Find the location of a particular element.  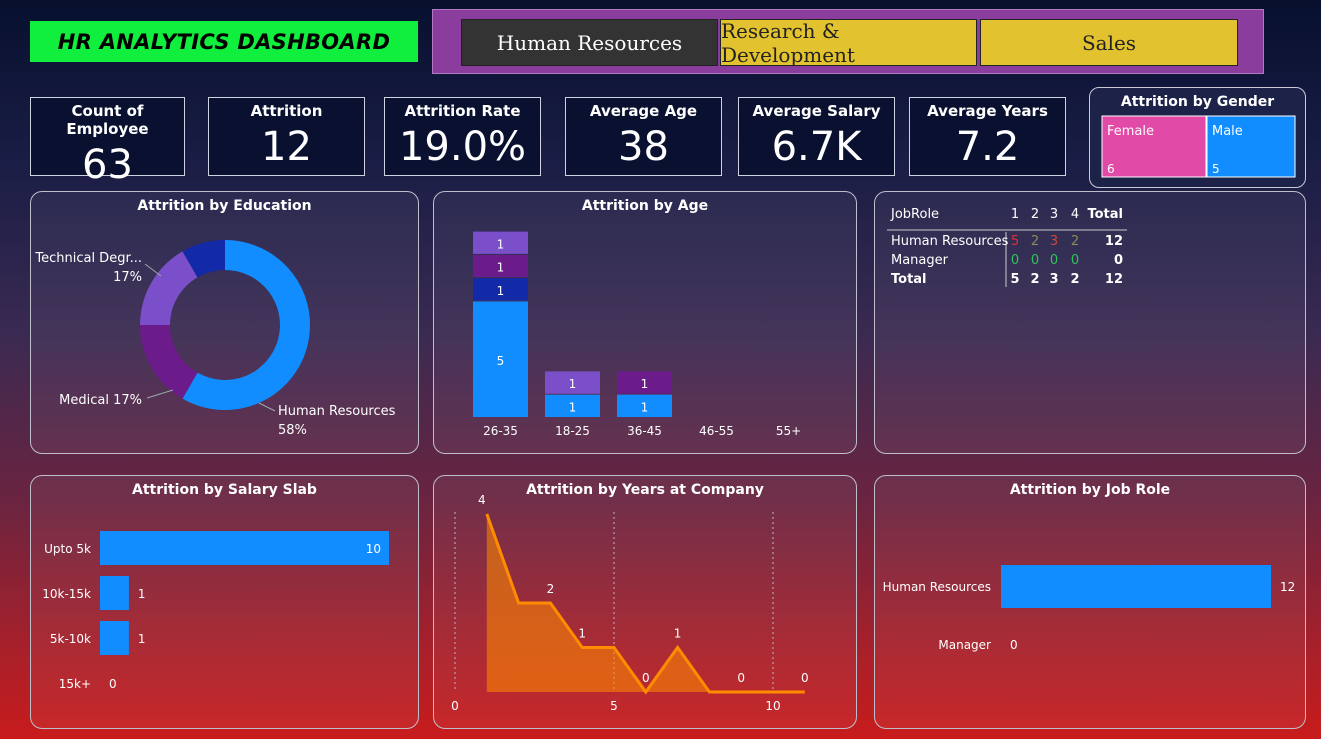

jobrole-bar-label: 12 is located at coordinates (1287, 587).